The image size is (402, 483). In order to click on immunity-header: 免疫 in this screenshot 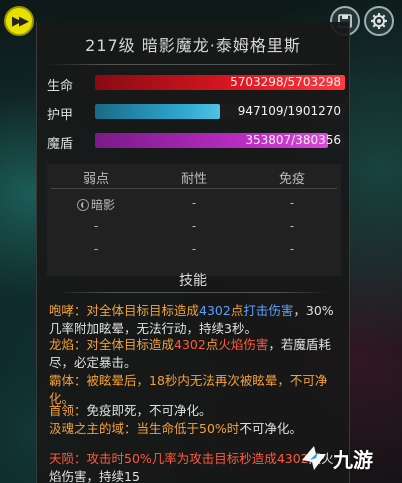, I will do `click(291, 179)`.